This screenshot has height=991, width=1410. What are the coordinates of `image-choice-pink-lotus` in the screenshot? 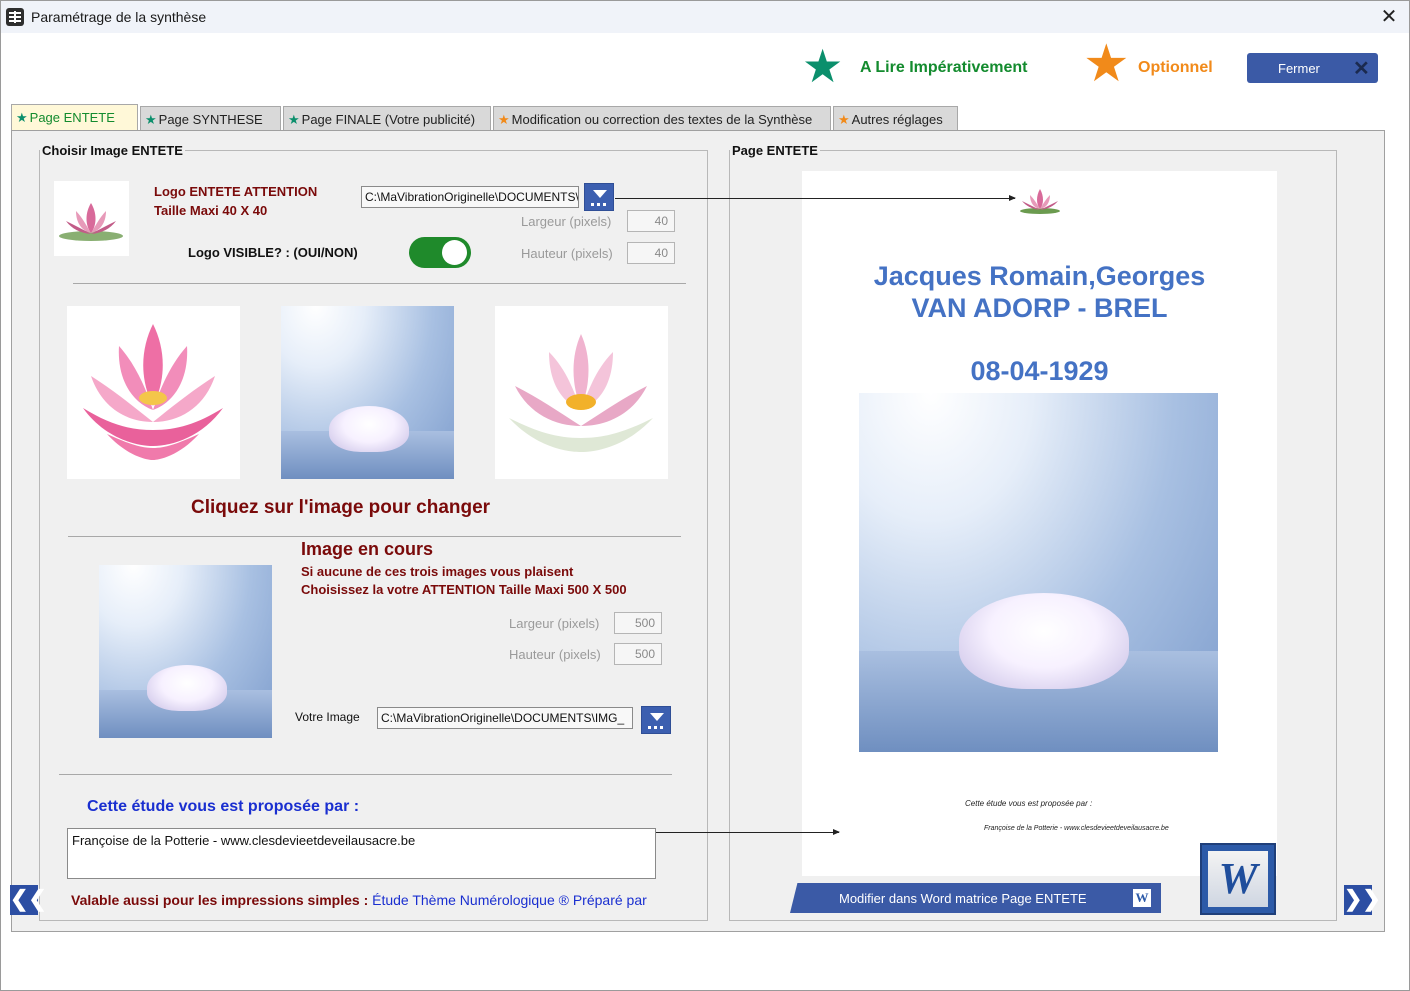 It's located at (153, 392).